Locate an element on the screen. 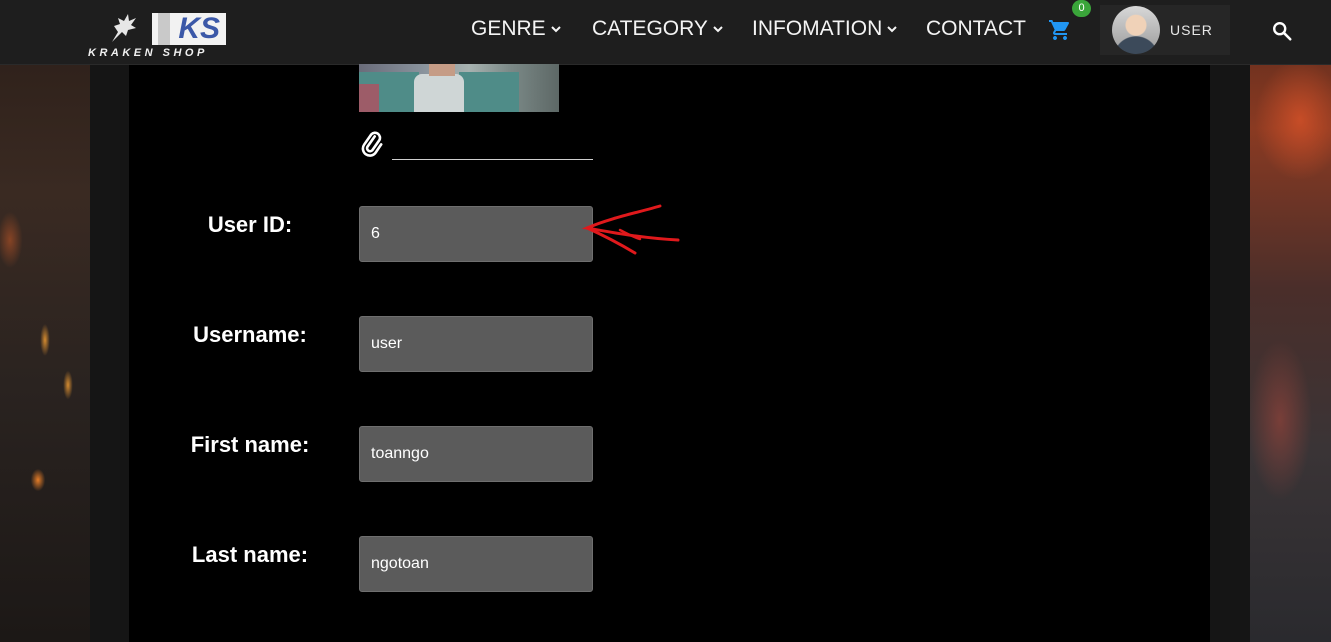 The width and height of the screenshot is (1331, 642). nav-category-label: CATEGORY is located at coordinates (650, 28).